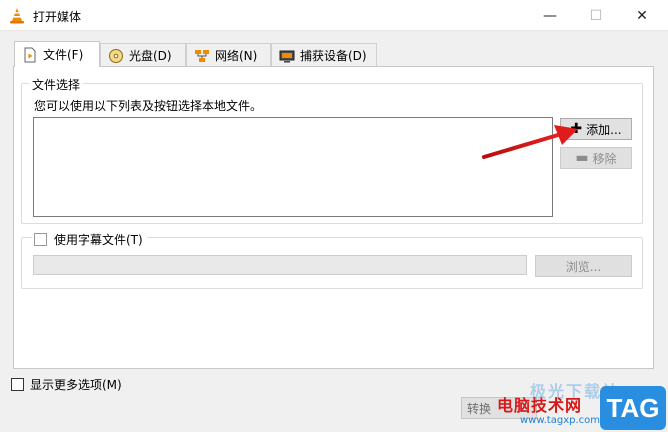 The width and height of the screenshot is (668, 432). Describe the element at coordinates (76, 385) in the screenshot. I see `more-options-label: 显示更多选项(M)` at that location.